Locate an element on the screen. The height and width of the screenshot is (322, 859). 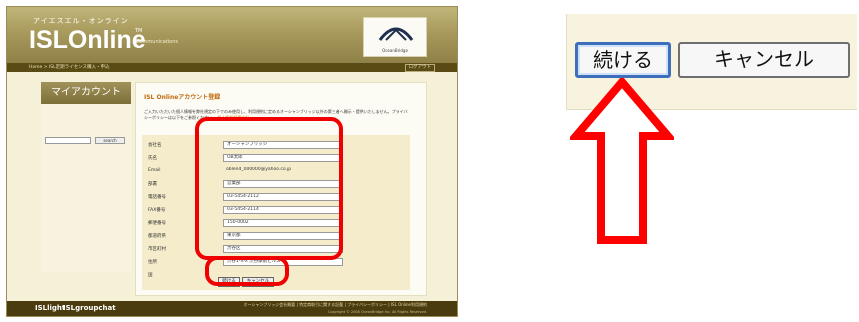
cancel-button: キャンセル is located at coordinates (764, 60).